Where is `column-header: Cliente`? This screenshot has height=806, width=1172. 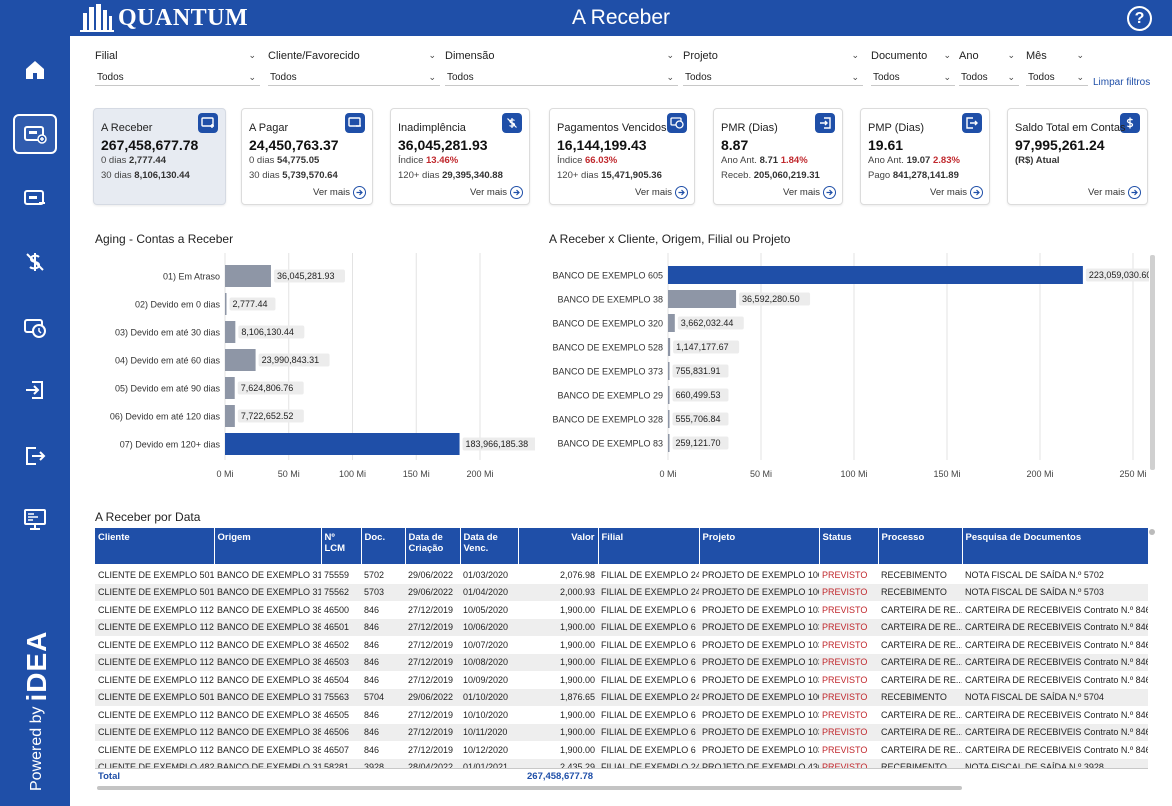 column-header: Cliente is located at coordinates (155, 546).